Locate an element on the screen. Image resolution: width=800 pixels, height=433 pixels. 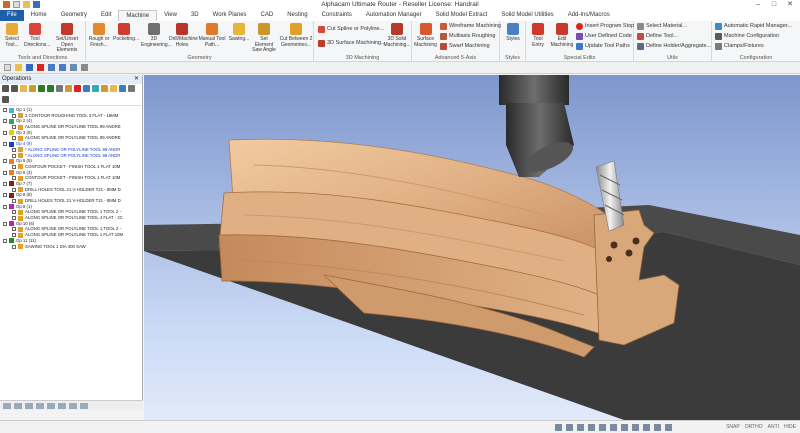
insert-stop-button: Insert Program Stop is located at coordinates (605, 26).